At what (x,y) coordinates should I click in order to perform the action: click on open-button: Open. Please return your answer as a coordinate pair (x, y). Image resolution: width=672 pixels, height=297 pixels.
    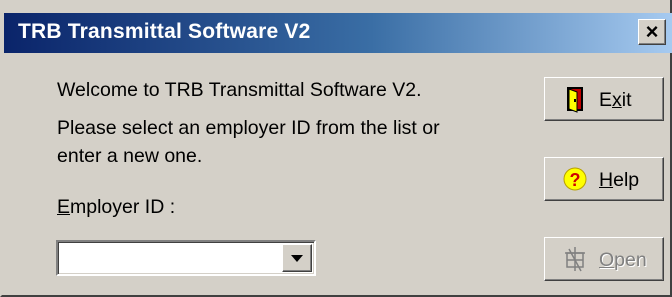
    Looking at the image, I should click on (604, 259).